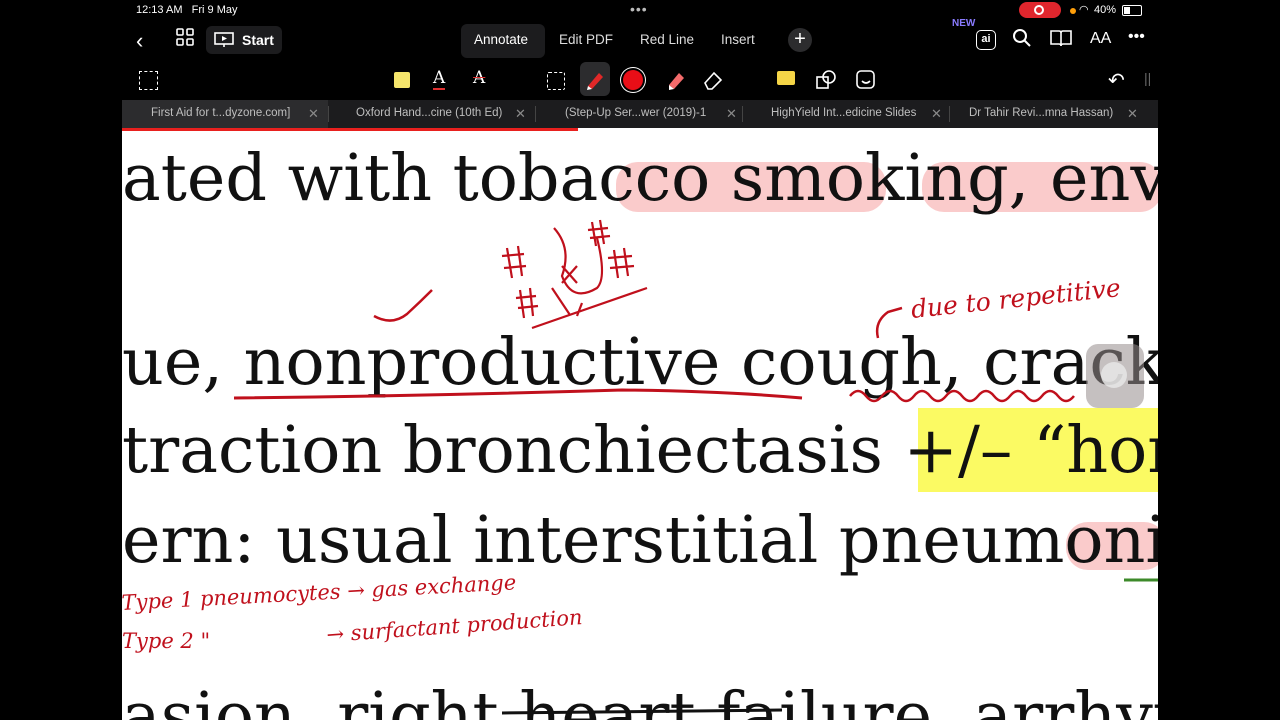  What do you see at coordinates (1132, 10) in the screenshot?
I see `battery-icon` at bounding box center [1132, 10].